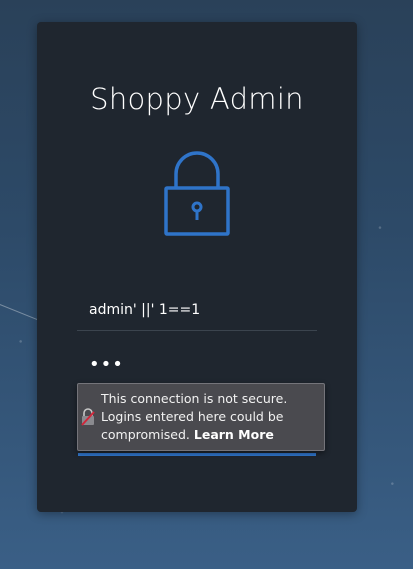  Describe the element at coordinates (106, 364) in the screenshot. I see `password-value: •••` at that location.